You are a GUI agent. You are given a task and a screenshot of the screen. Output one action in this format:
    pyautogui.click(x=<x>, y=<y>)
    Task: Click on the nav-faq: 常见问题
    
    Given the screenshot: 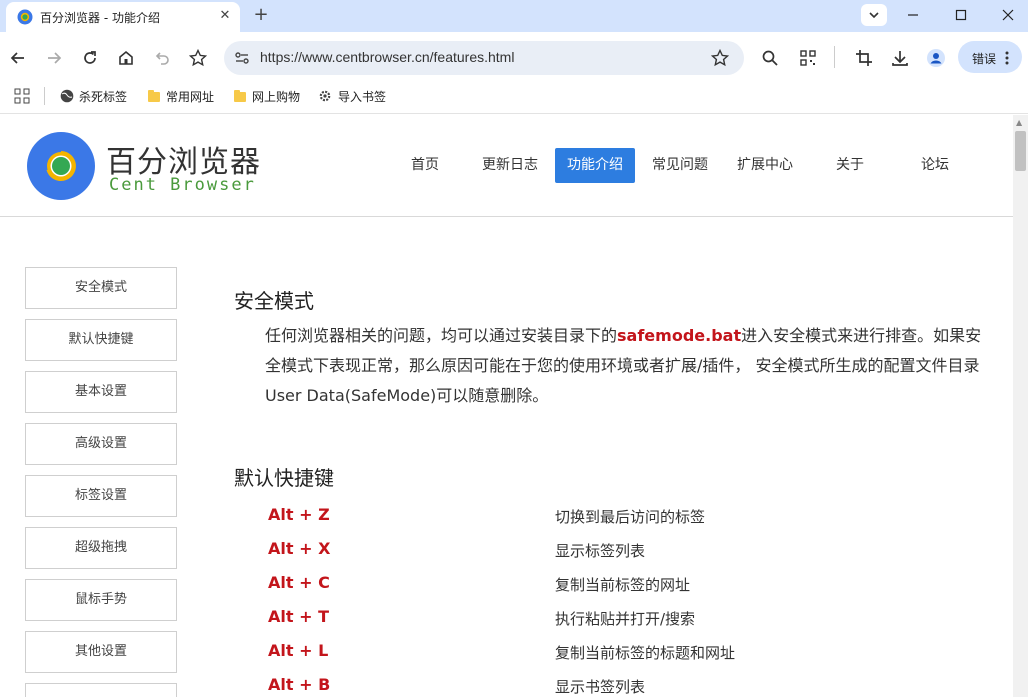 What is the action you would take?
    pyautogui.click(x=680, y=165)
    